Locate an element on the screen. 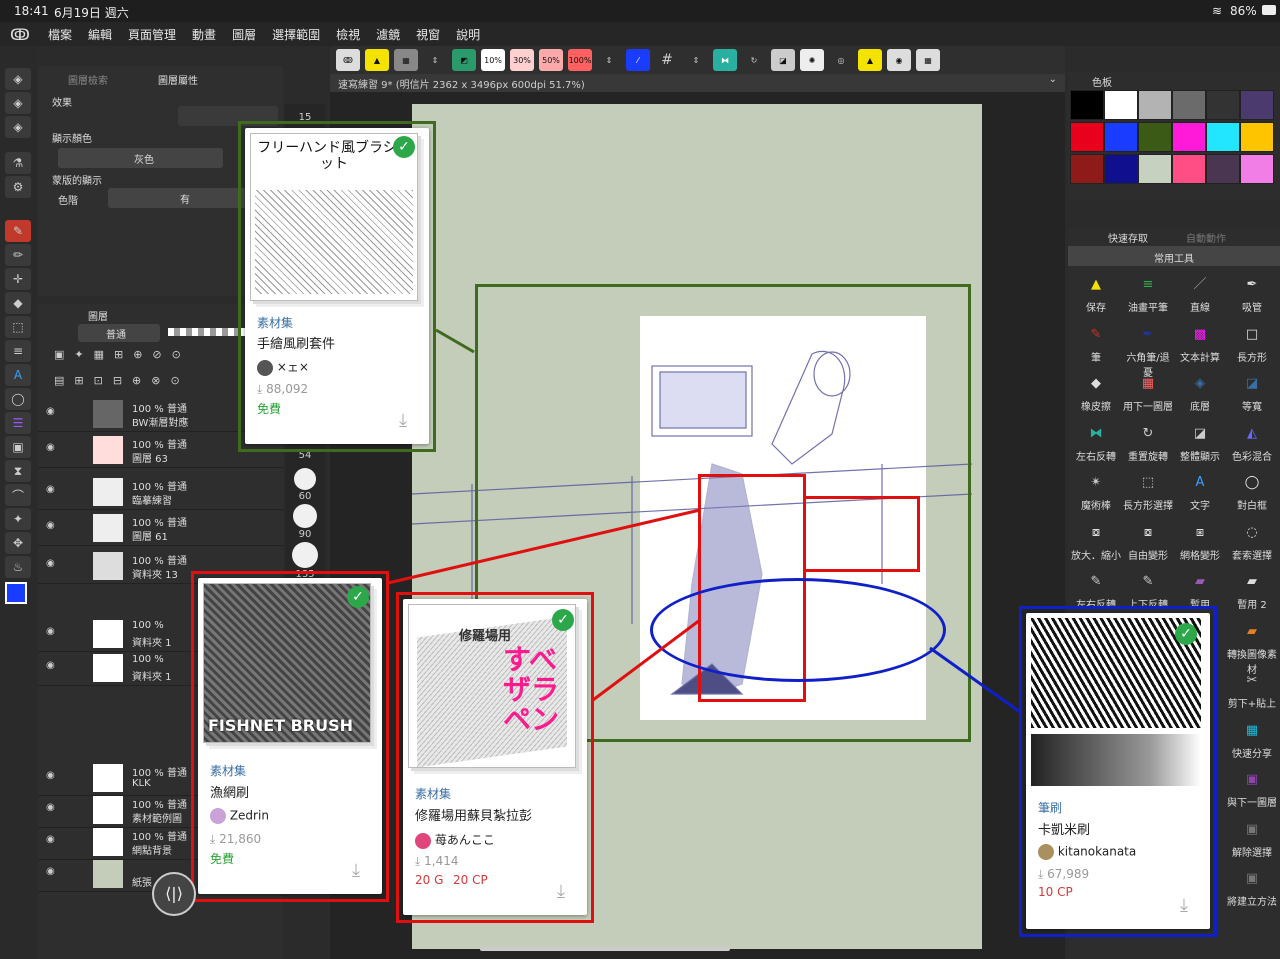  quick-tool: ⧆ 網格變形 is located at coordinates (1200, 540).